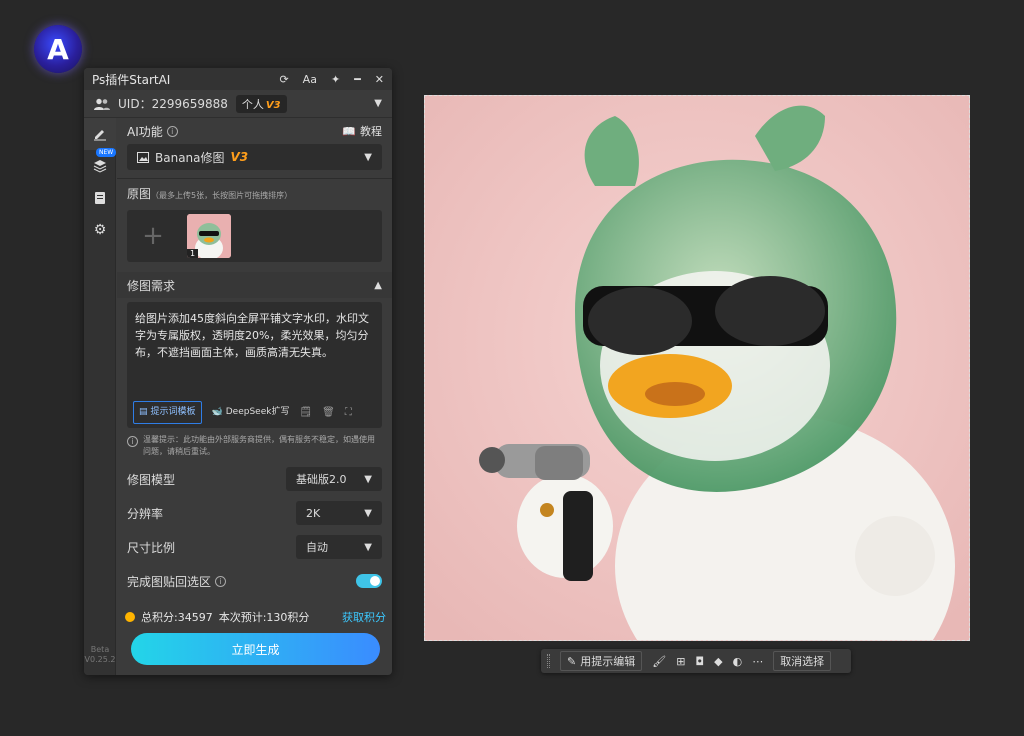 The width and height of the screenshot is (1024, 736). What do you see at coordinates (261, 103) in the screenshot?
I see `plan-badge: 个人 V3` at bounding box center [261, 103].